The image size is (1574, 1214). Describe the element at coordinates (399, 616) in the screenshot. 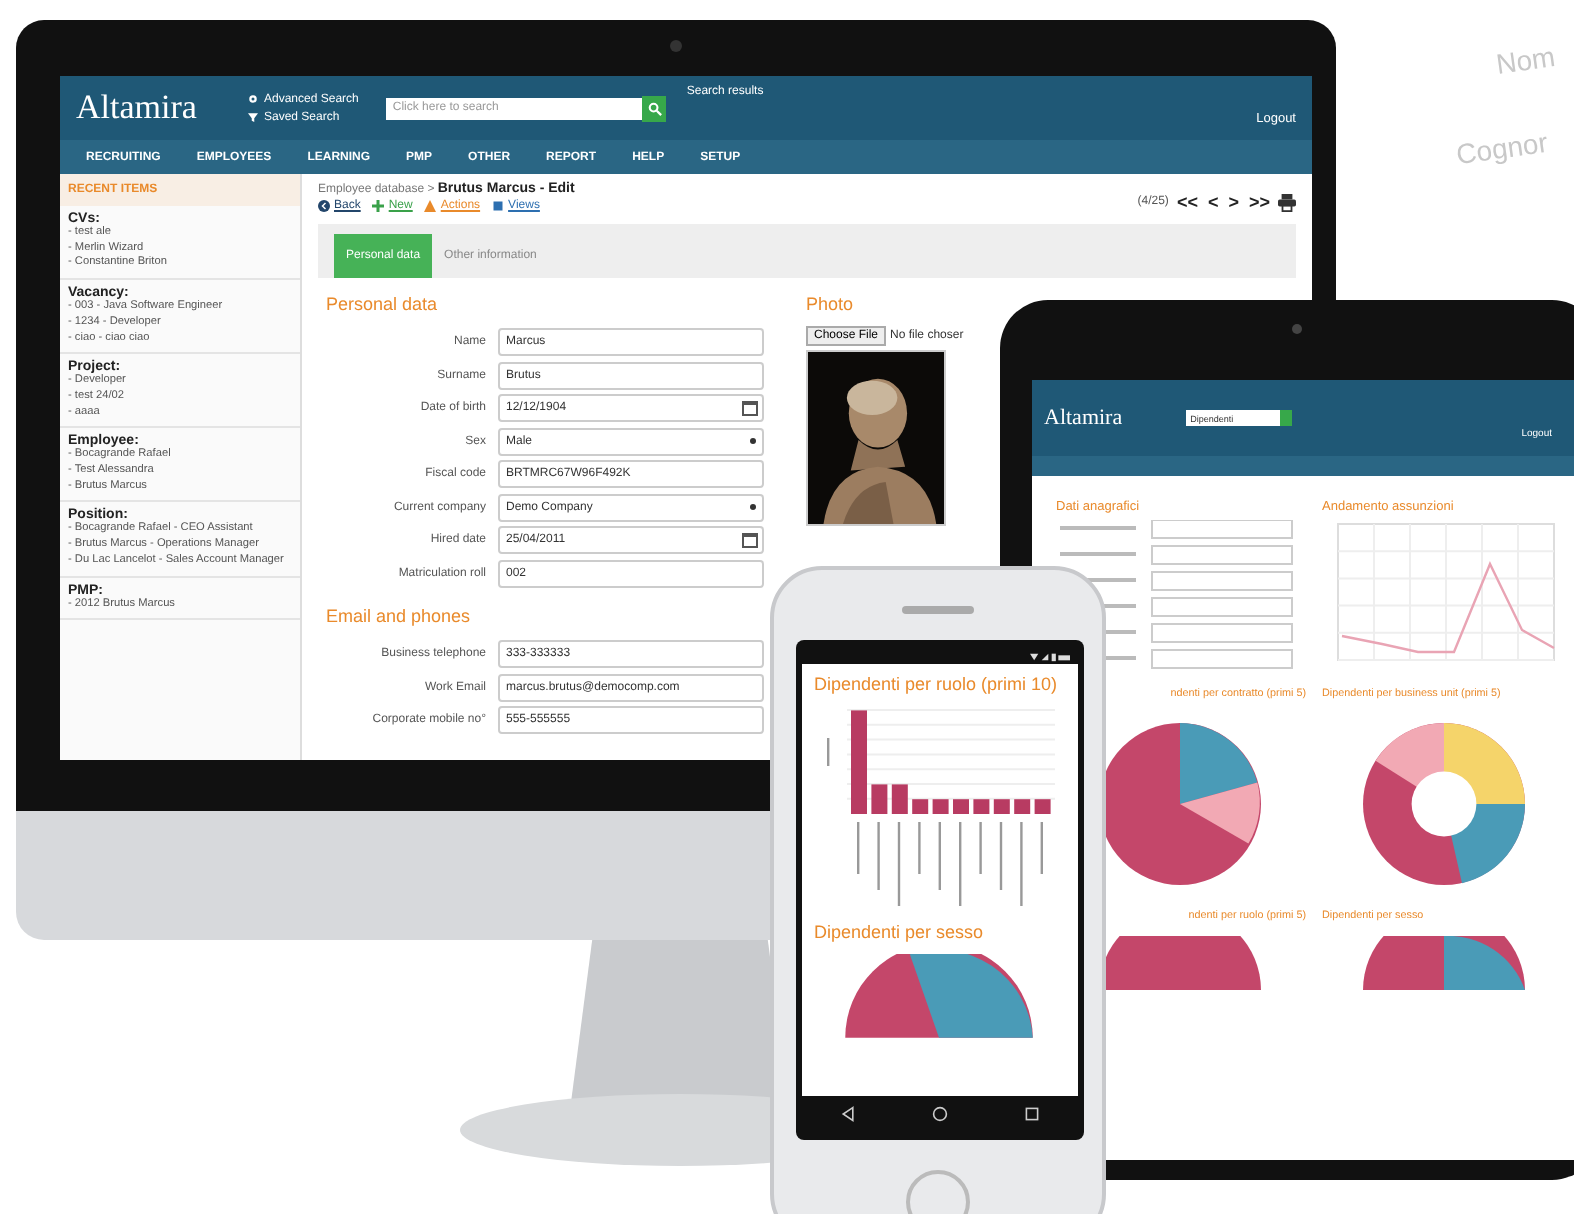

I see `section-heading: Email and phones` at that location.